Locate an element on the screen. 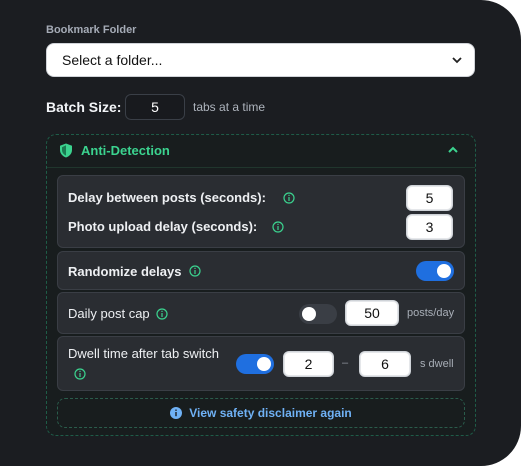 The height and width of the screenshot is (466, 521). anti-detection-title: Anti-Detection is located at coordinates (125, 150).